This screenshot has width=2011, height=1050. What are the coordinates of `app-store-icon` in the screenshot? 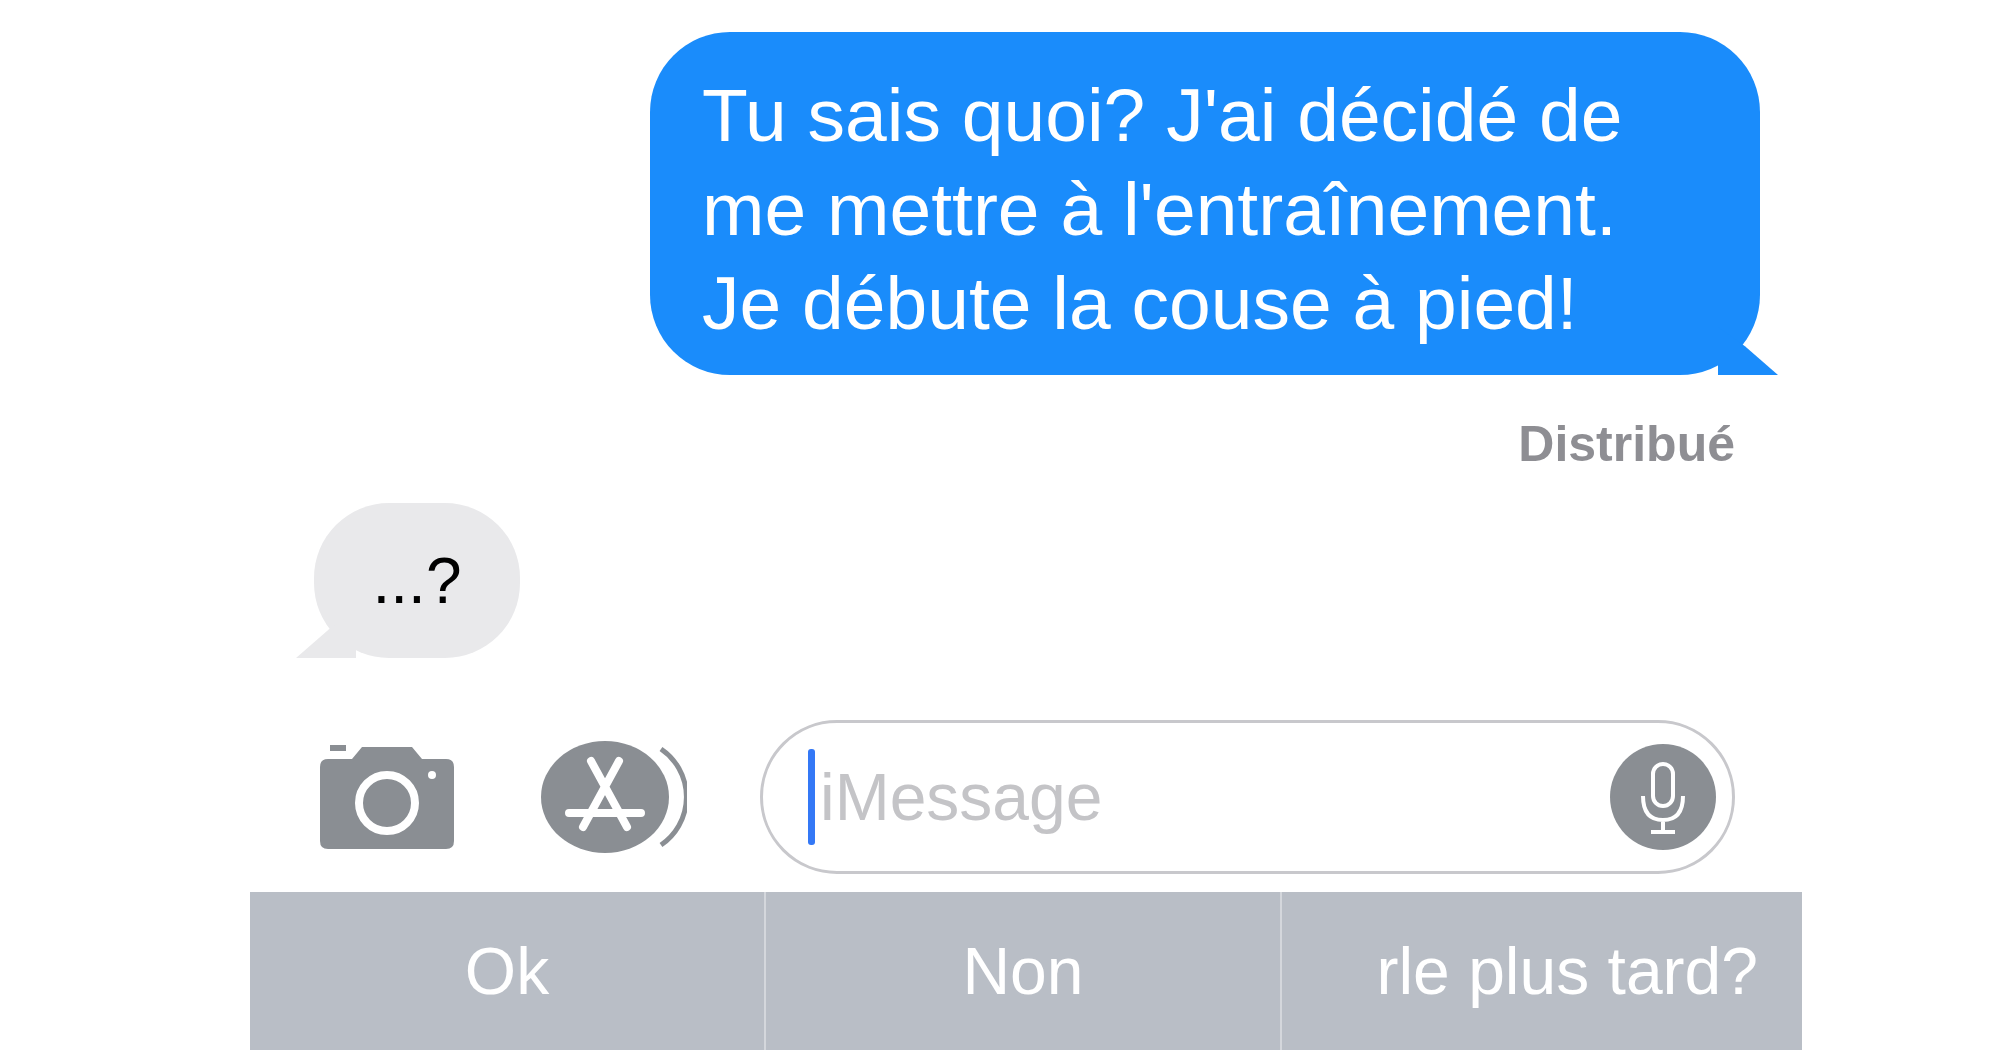 It's located at (614, 797).